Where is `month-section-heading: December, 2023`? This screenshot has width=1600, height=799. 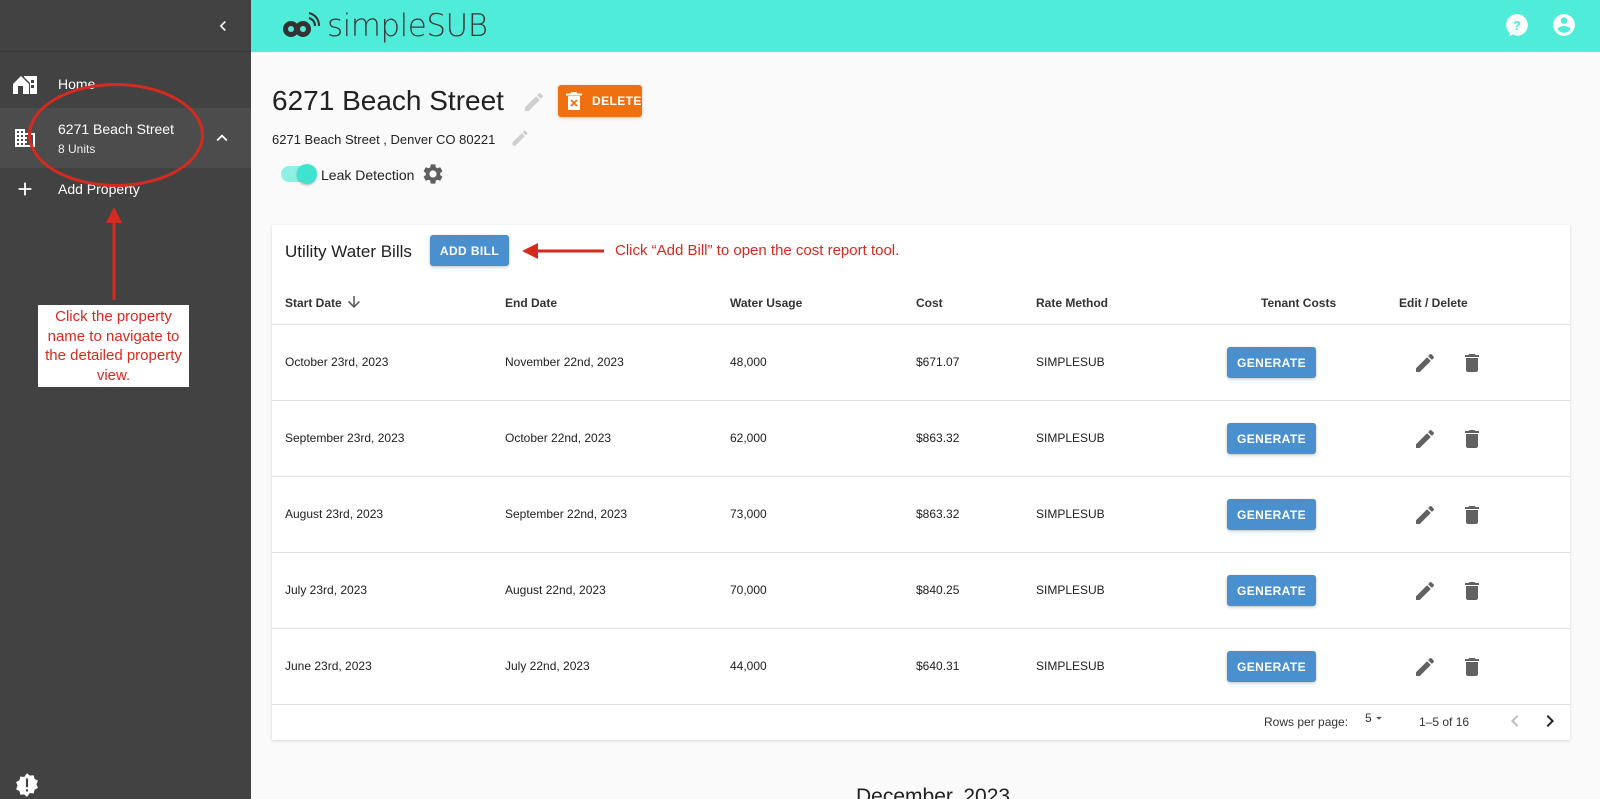
month-section-heading: December, 2023 is located at coordinates (933, 792).